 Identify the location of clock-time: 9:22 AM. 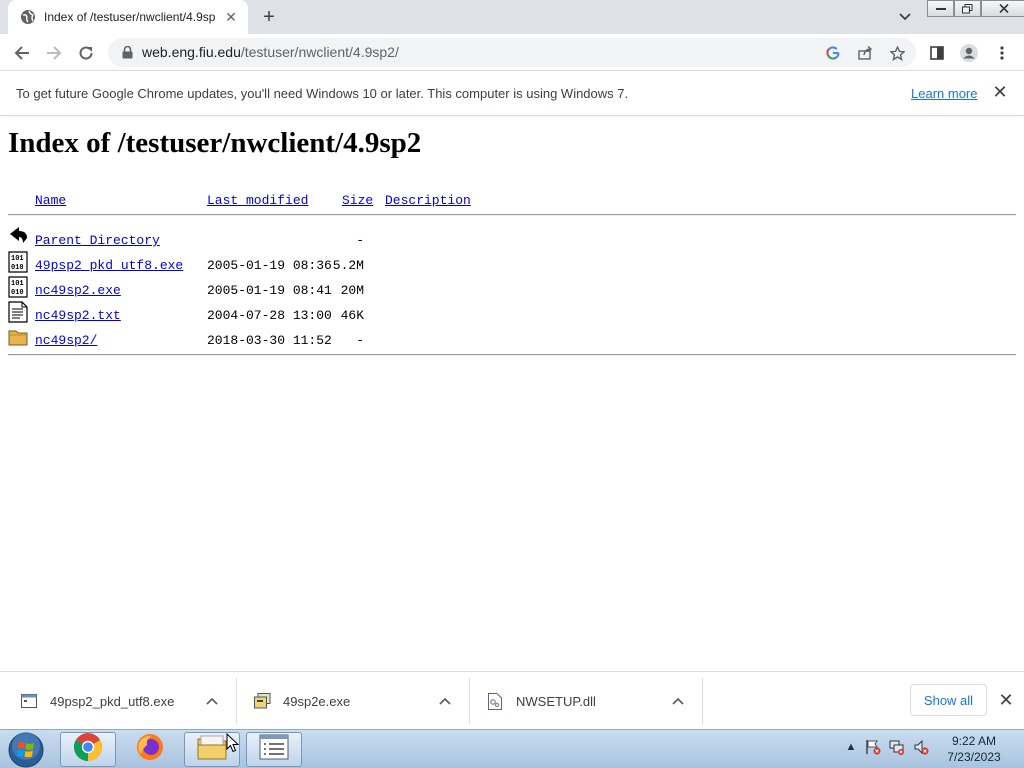
(974, 741).